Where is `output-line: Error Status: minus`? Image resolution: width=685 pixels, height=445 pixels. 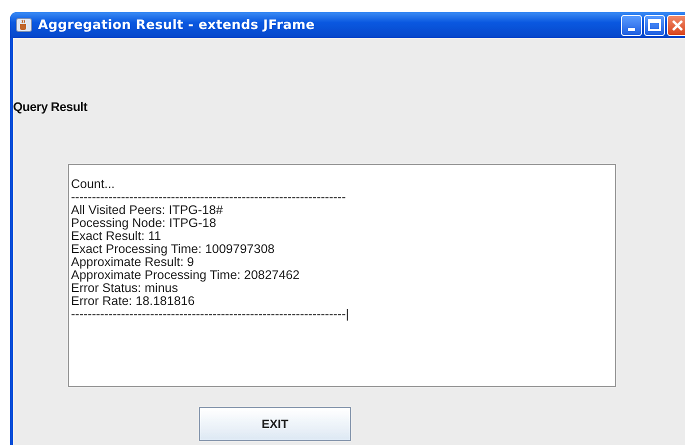 output-line: Error Status: minus is located at coordinates (124, 288).